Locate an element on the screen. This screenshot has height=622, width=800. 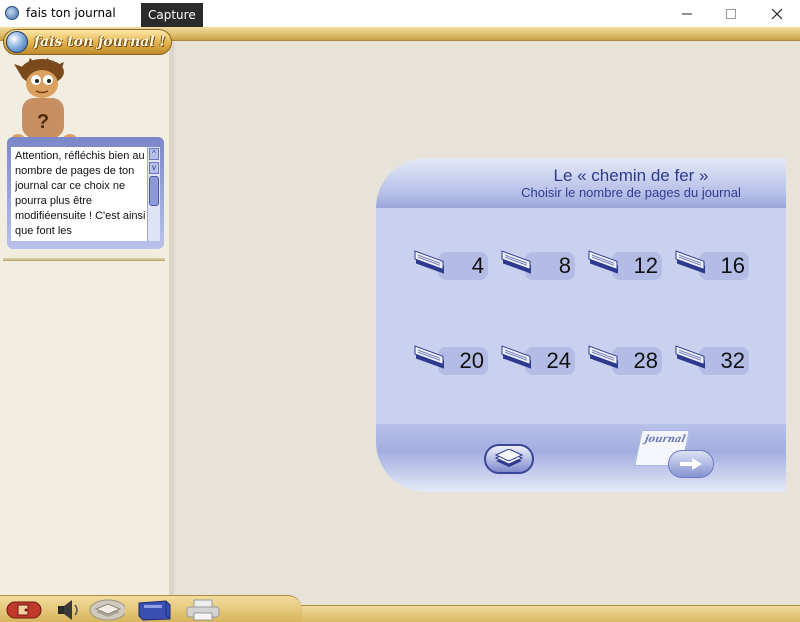
exit-icon is located at coordinates (24, 610).